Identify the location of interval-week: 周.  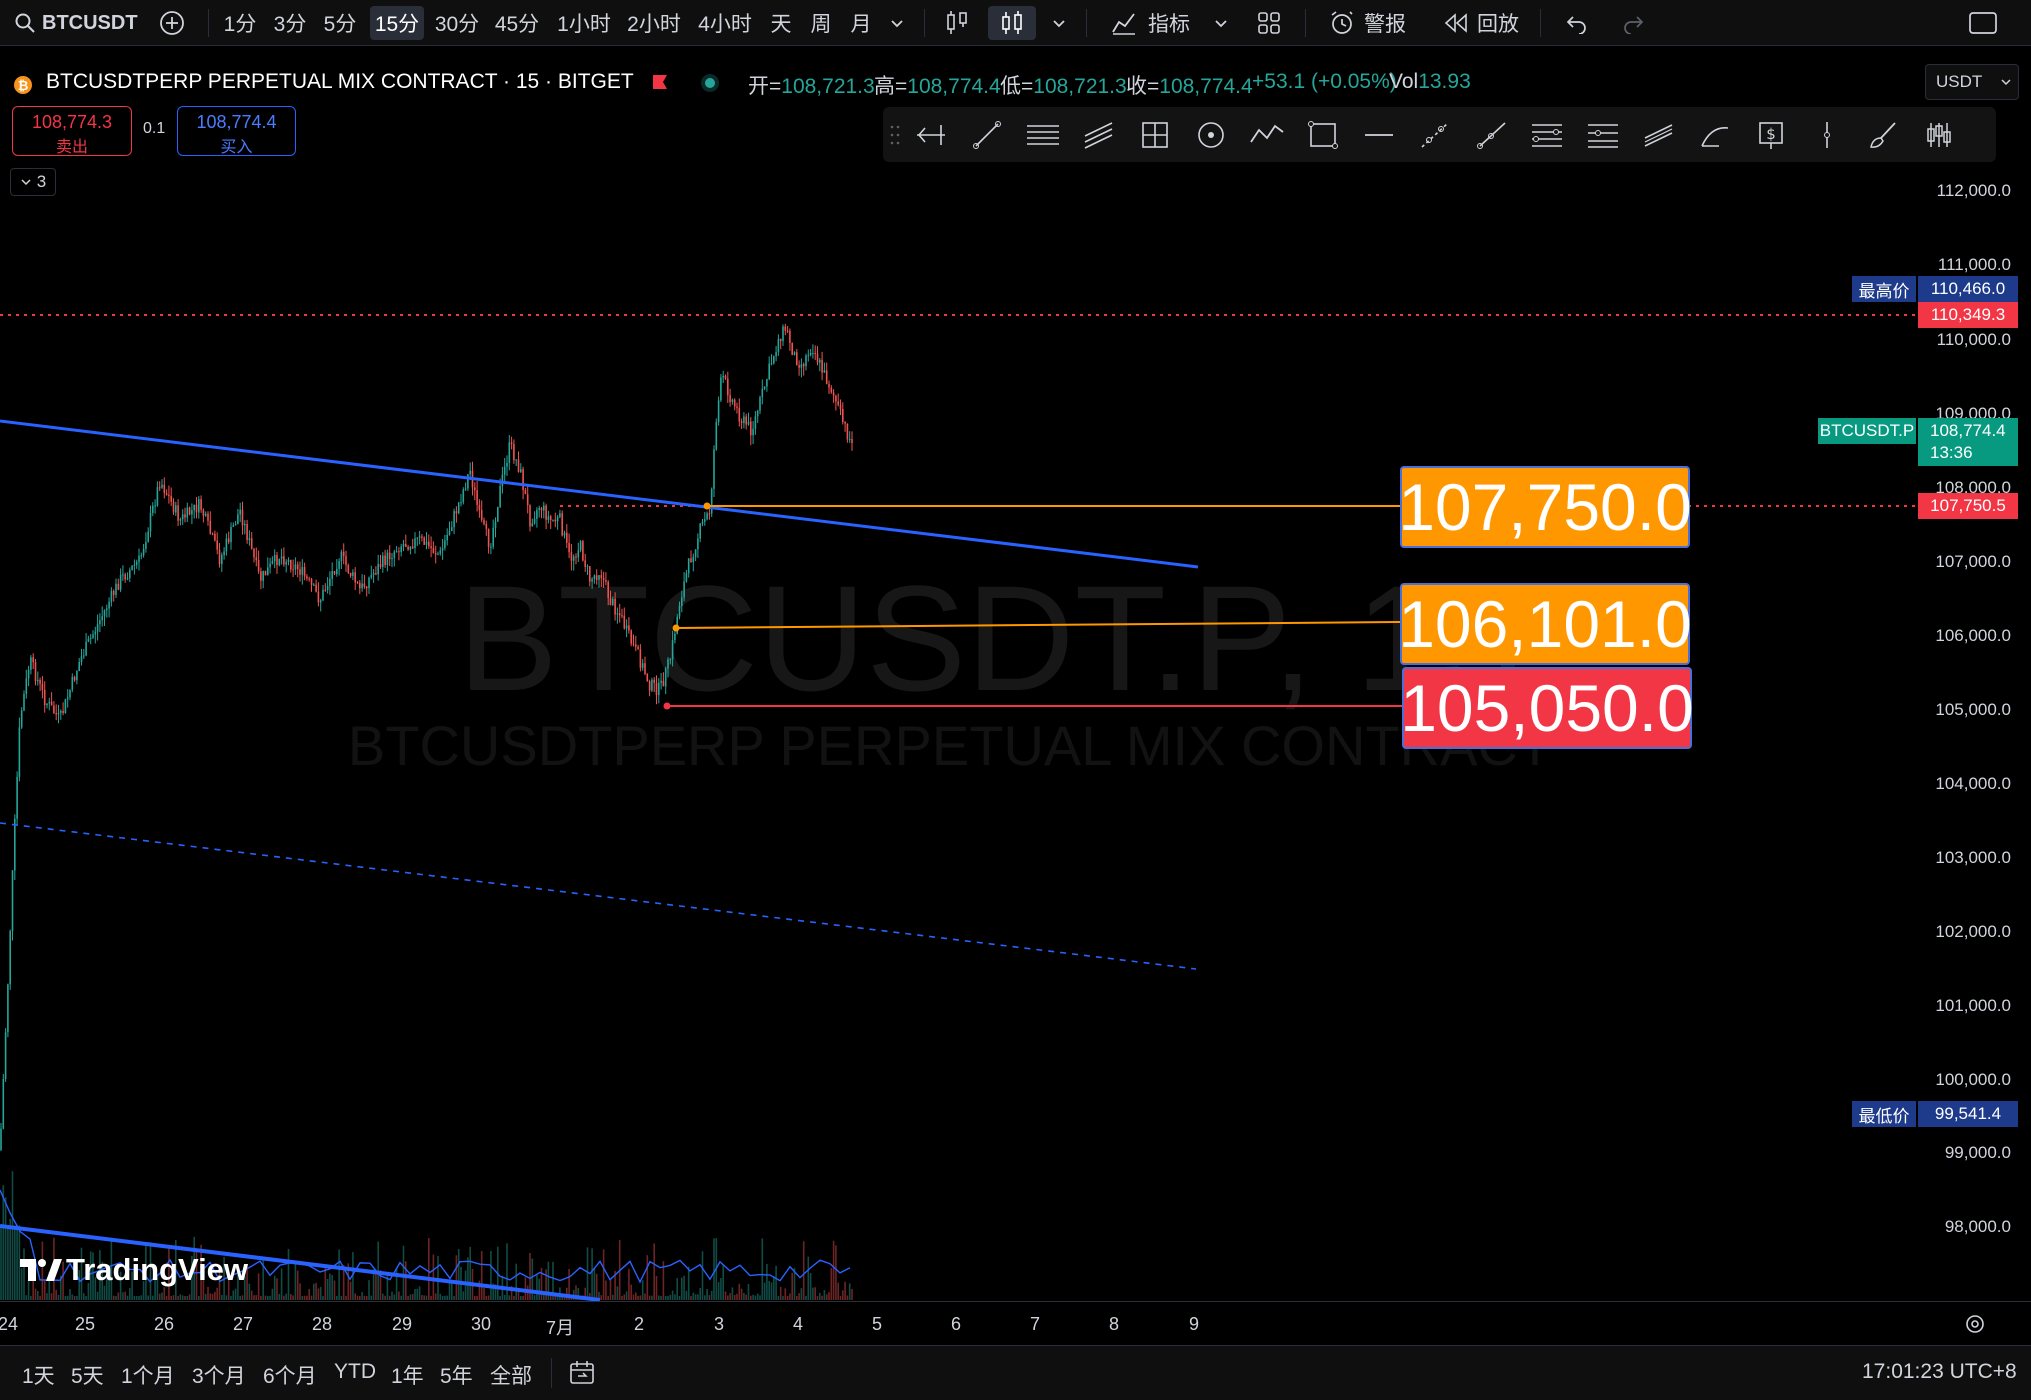
(821, 23).